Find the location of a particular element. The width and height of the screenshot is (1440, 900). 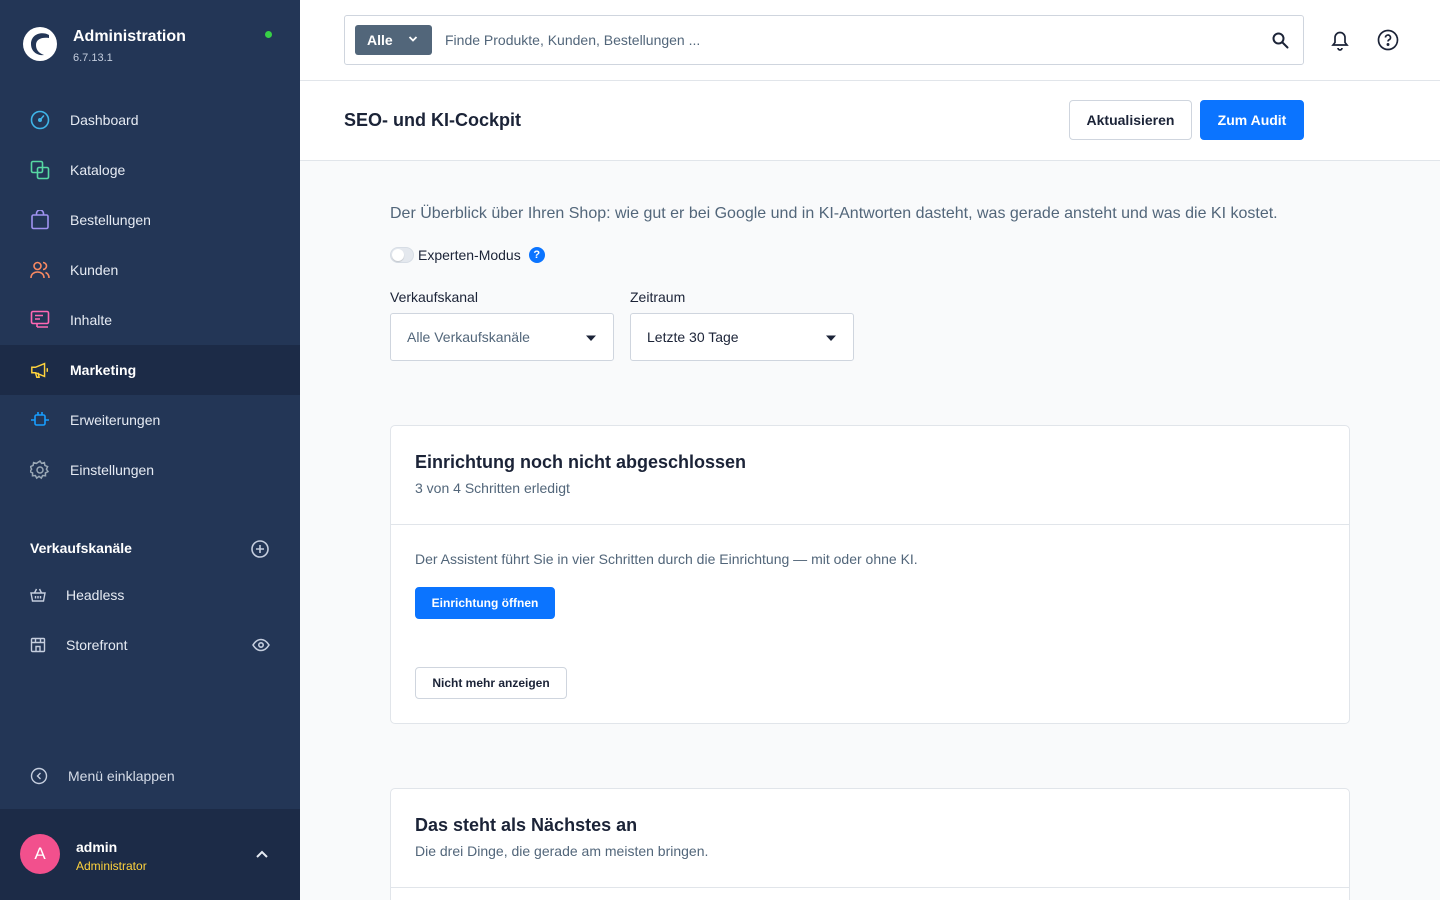

gear-icon is located at coordinates (40, 470).